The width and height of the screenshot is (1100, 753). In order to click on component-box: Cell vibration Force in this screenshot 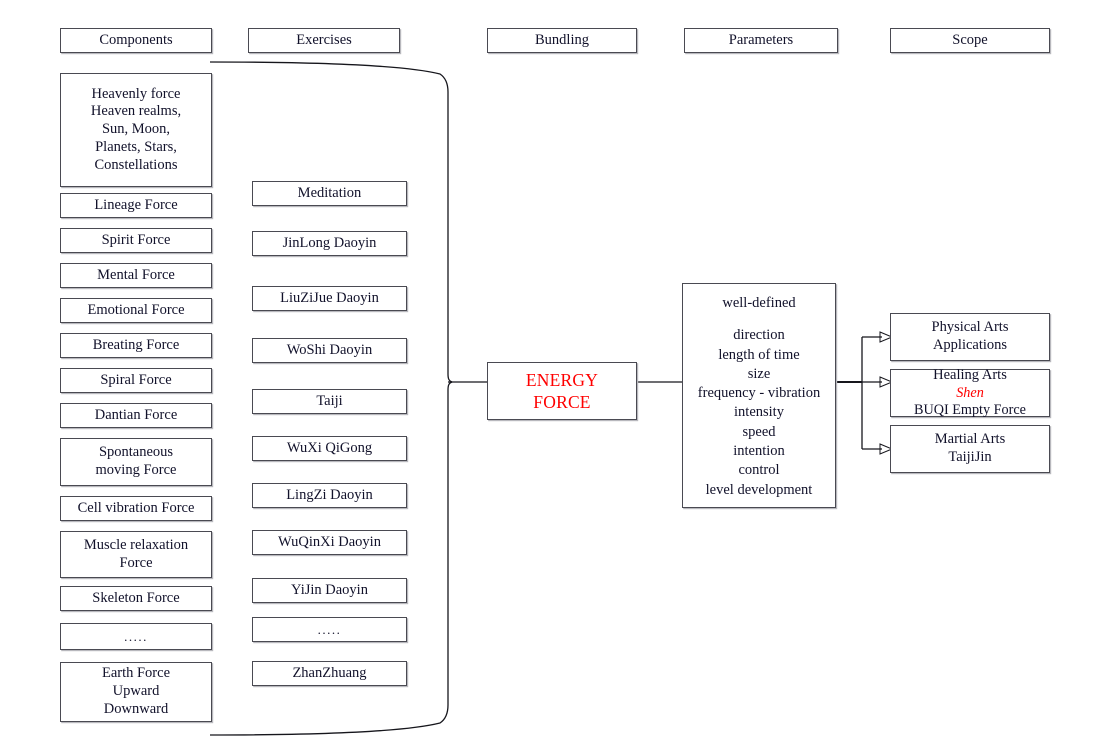, I will do `click(136, 508)`.